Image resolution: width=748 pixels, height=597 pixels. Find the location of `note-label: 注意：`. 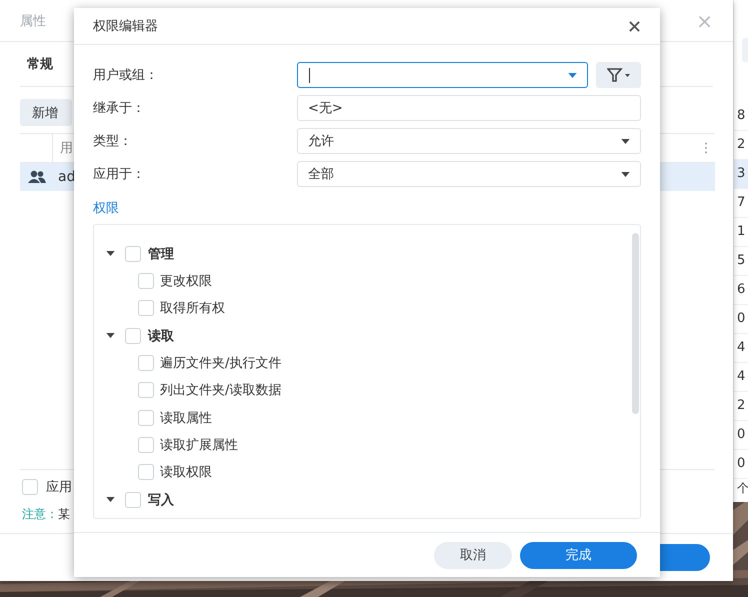

note-label: 注意： is located at coordinates (40, 514).